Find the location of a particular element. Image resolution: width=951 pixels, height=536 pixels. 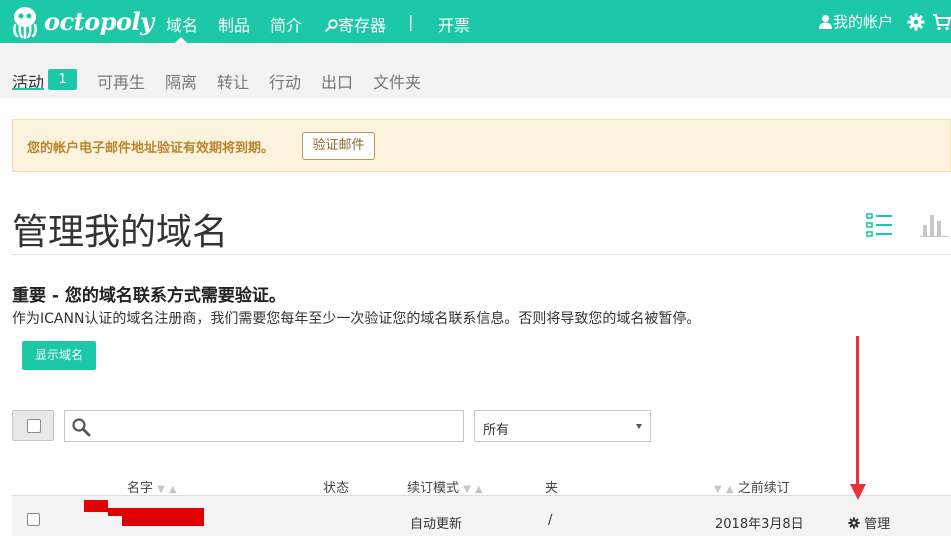

chevron-down-icon is located at coordinates (639, 426).